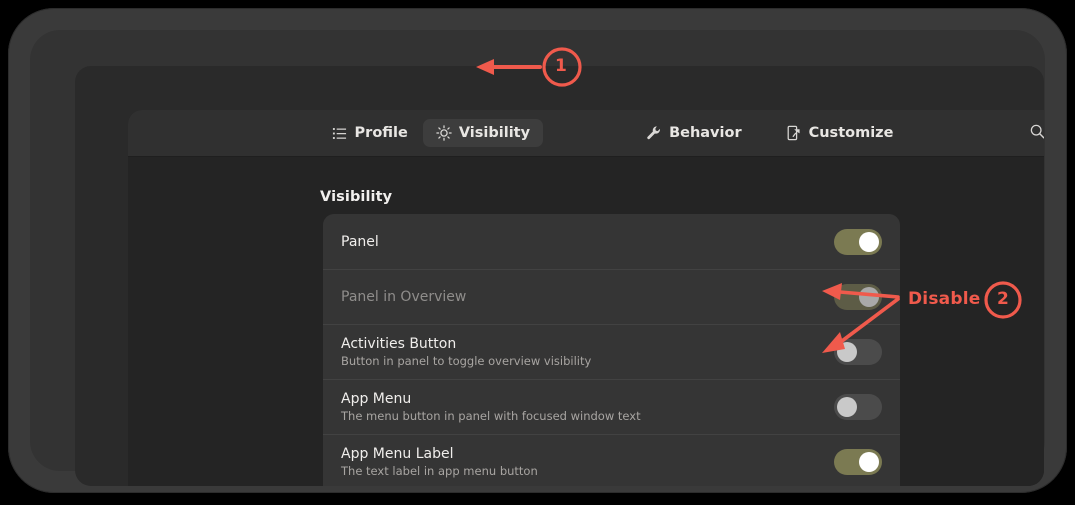 The height and width of the screenshot is (505, 1075). Describe the element at coordinates (494, 133) in the screenshot. I see `tab-visibility-label: Visibility` at that location.